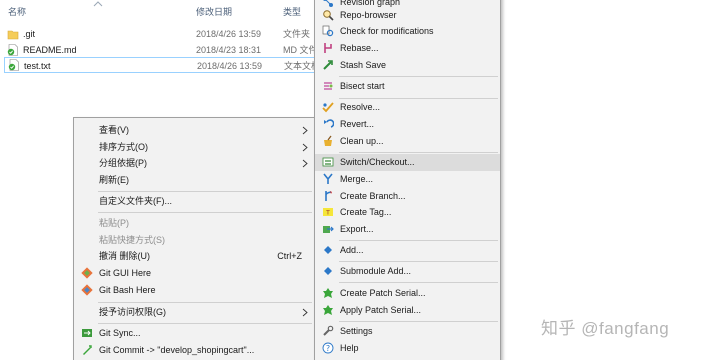  Describe the element at coordinates (194, 147) in the screenshot. I see `menu-item-sort-by: 排序方式(O)` at that location.